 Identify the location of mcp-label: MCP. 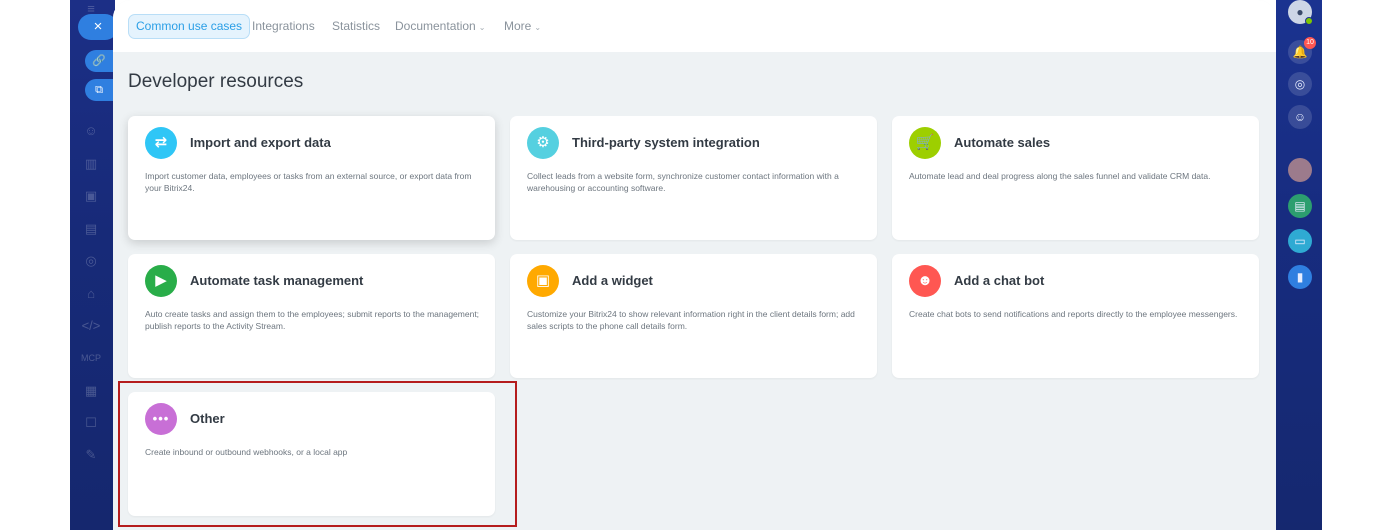
(91, 358).